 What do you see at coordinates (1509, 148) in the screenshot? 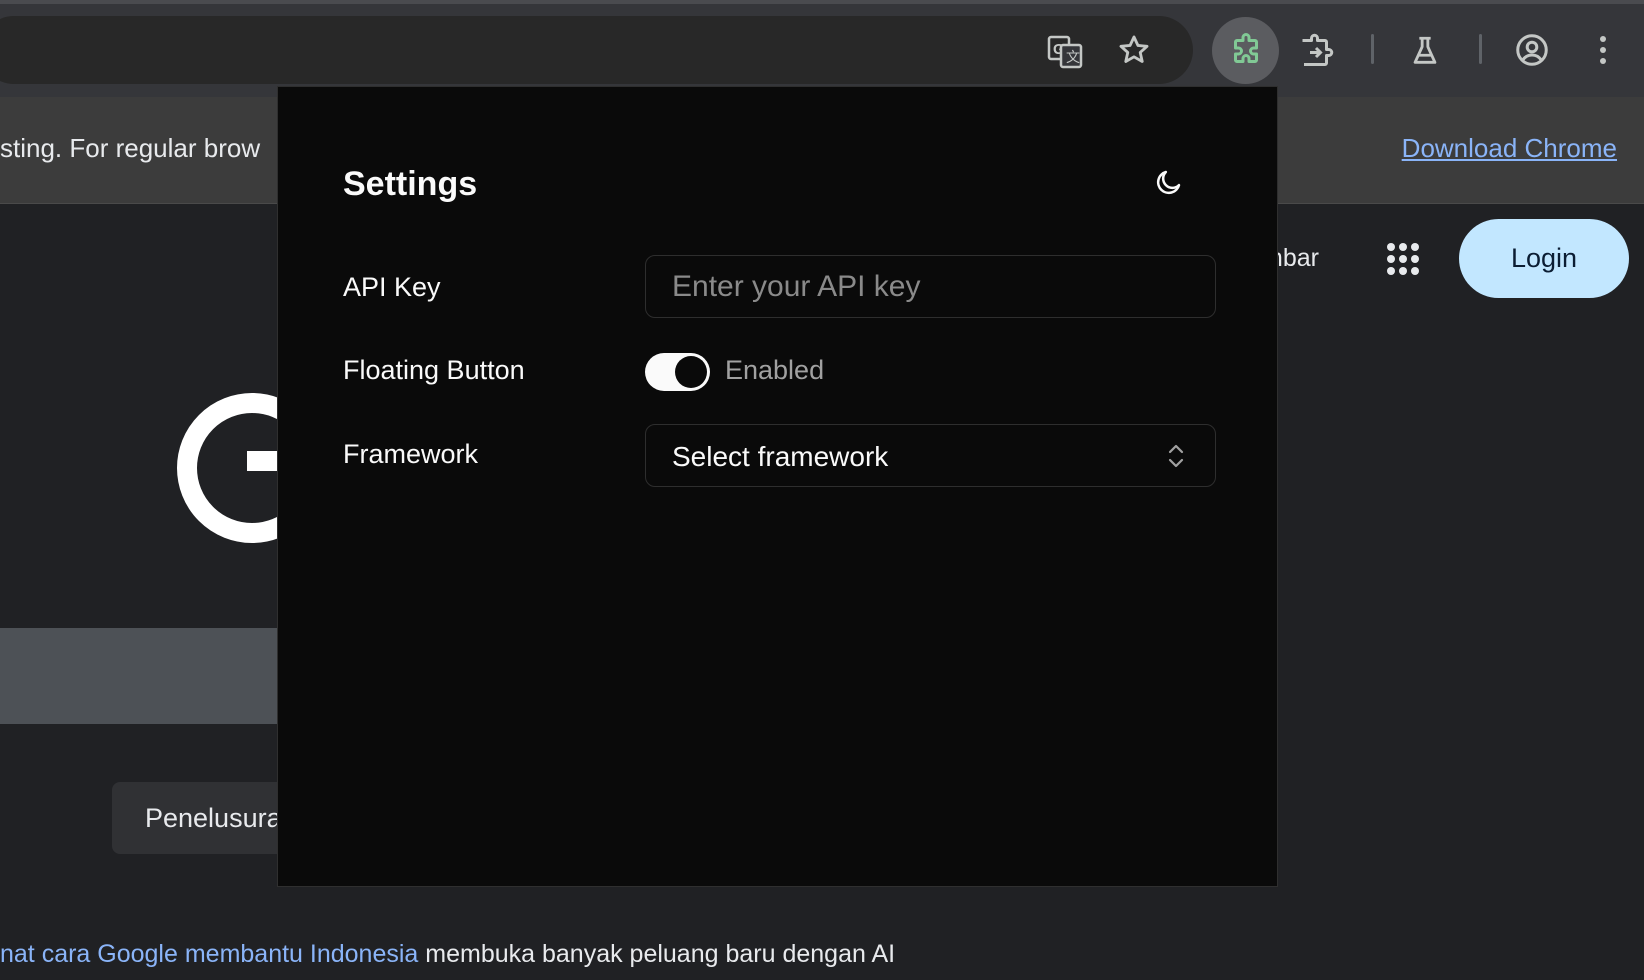
I see `download-chrome-link: Download Chrome` at bounding box center [1509, 148].